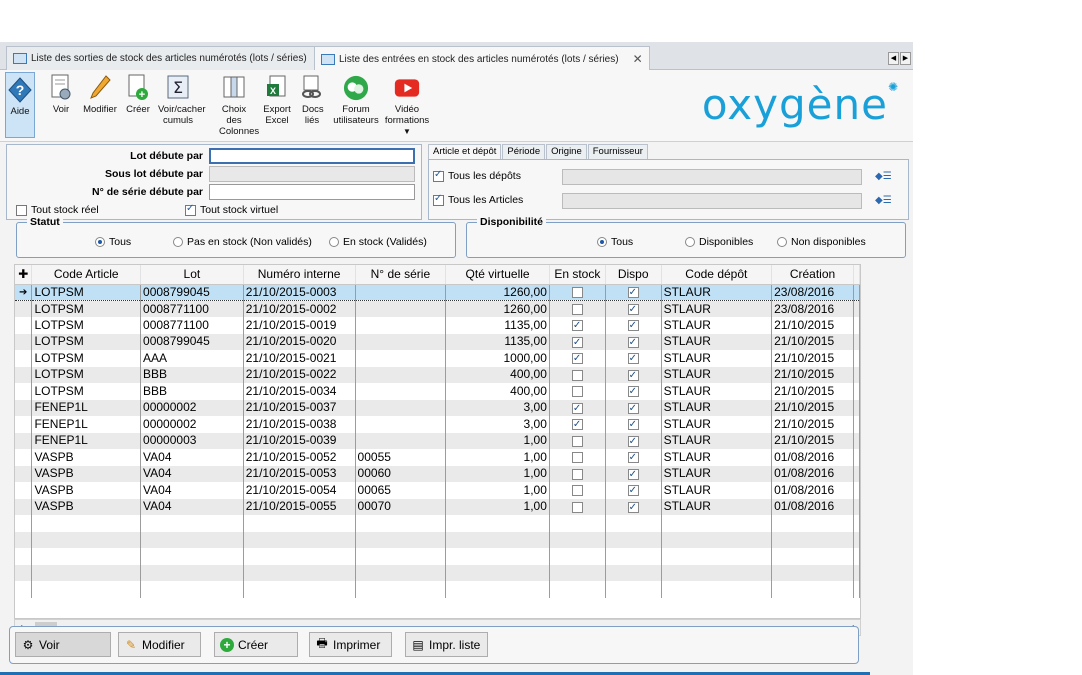 The width and height of the screenshot is (1082, 675). What do you see at coordinates (356, 100) in the screenshot?
I see `forum-button: Forum utilisateurs` at bounding box center [356, 100].